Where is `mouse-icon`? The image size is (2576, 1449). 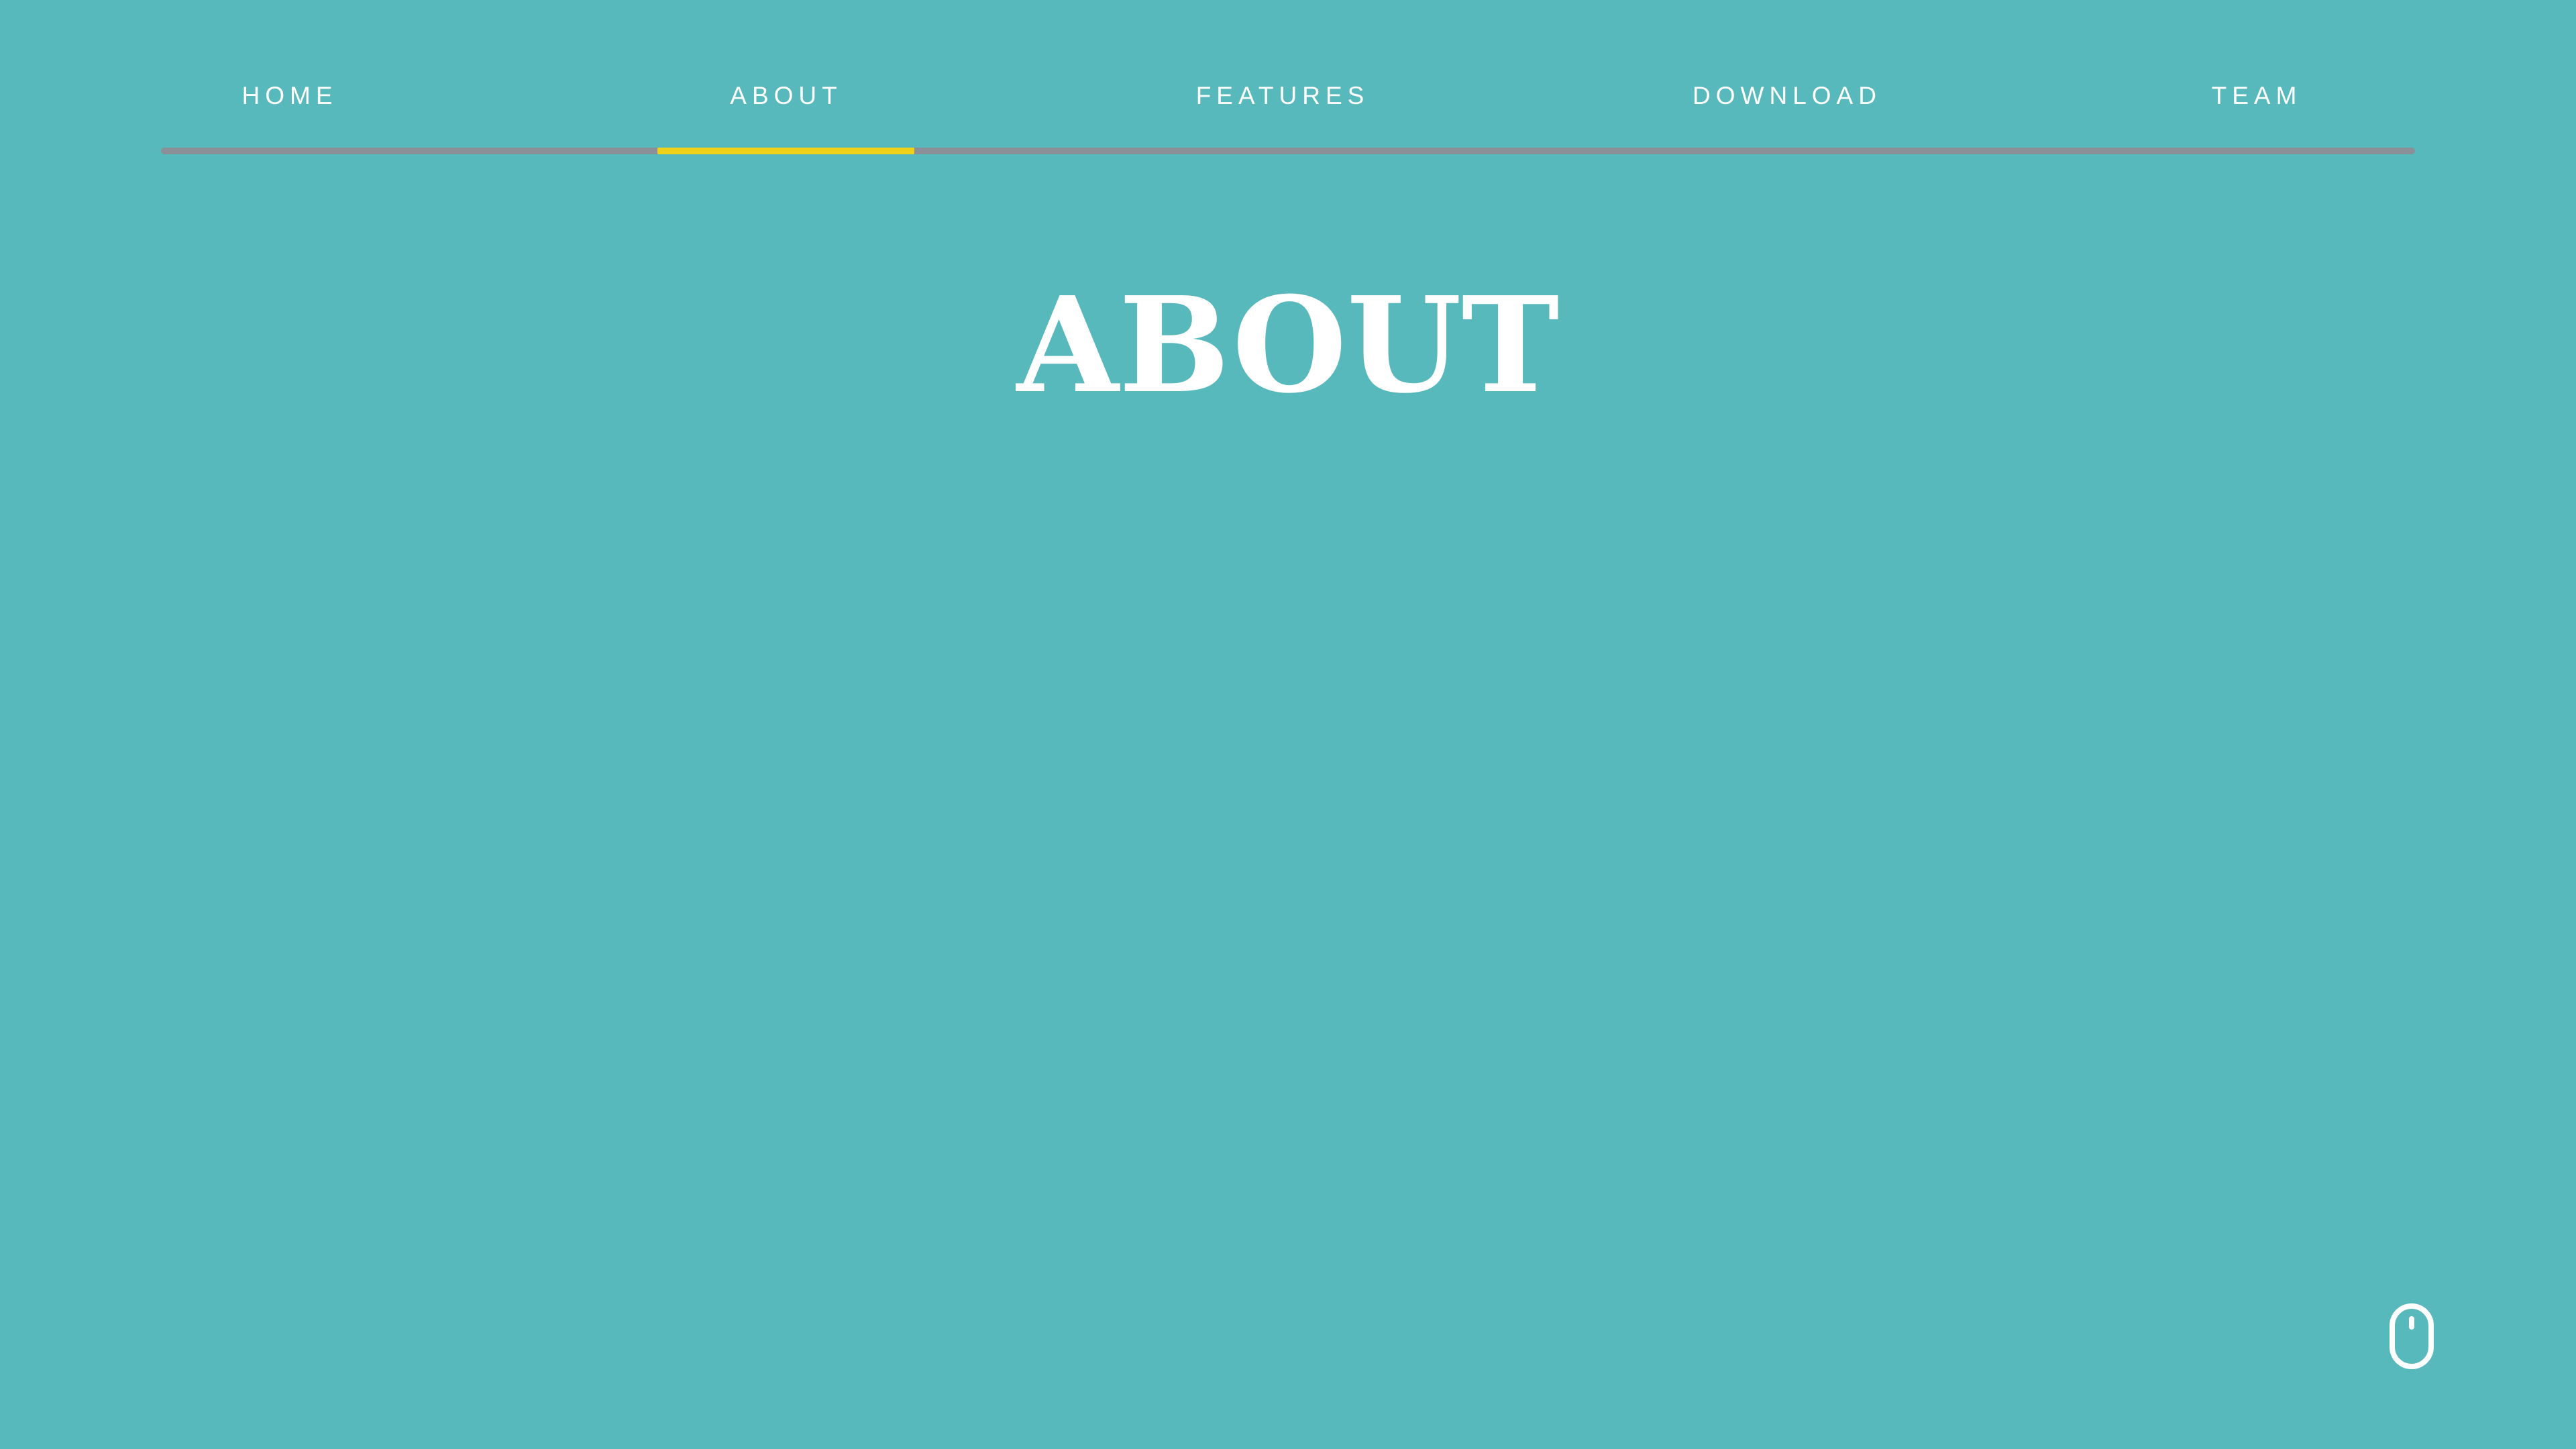 mouse-icon is located at coordinates (2412, 1336).